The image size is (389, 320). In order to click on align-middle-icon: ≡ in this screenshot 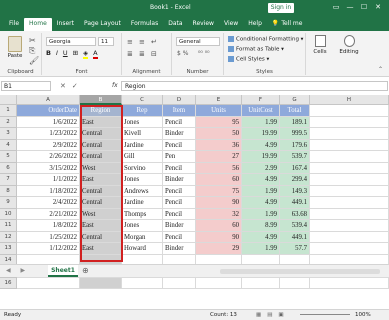, I will do `click(142, 42)`.